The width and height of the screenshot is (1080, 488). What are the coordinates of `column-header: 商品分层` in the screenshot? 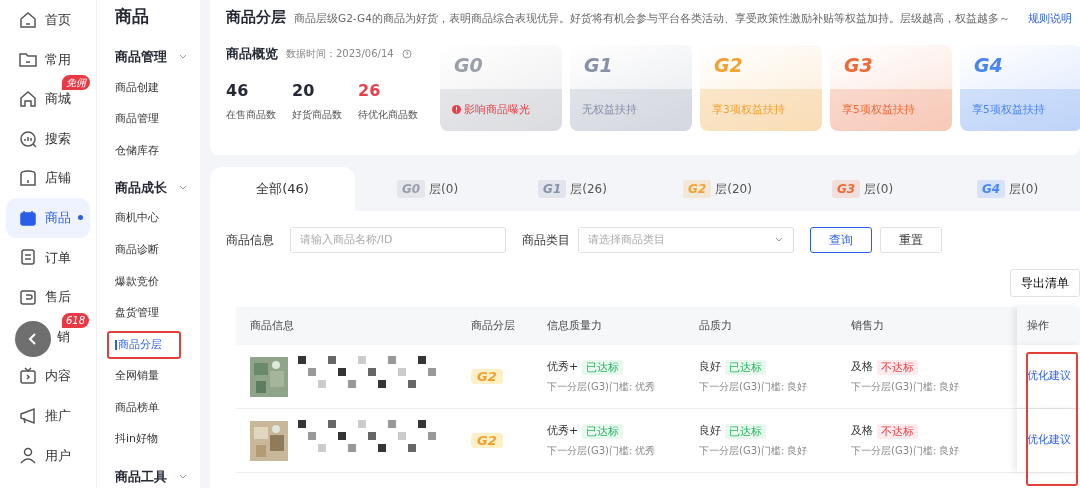 It's located at (493, 325).